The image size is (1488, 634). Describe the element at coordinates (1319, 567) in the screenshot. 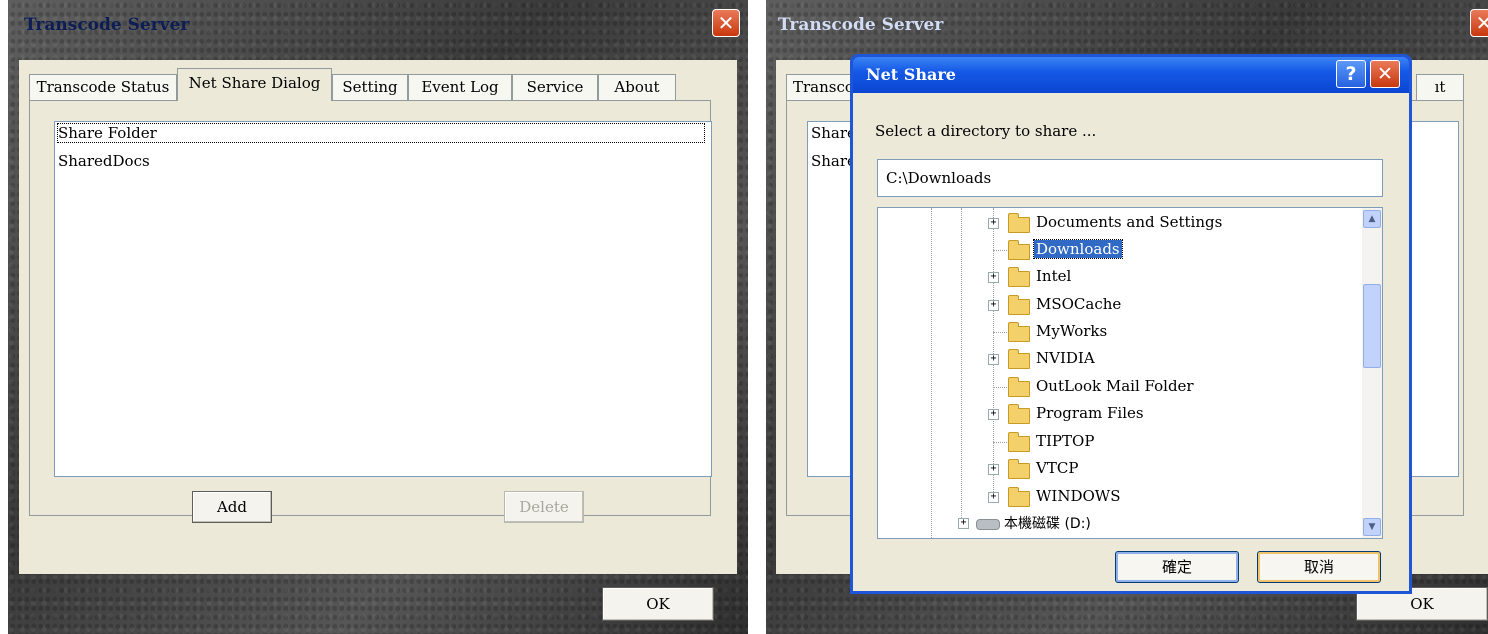

I see `cancel-button: 取消` at that location.